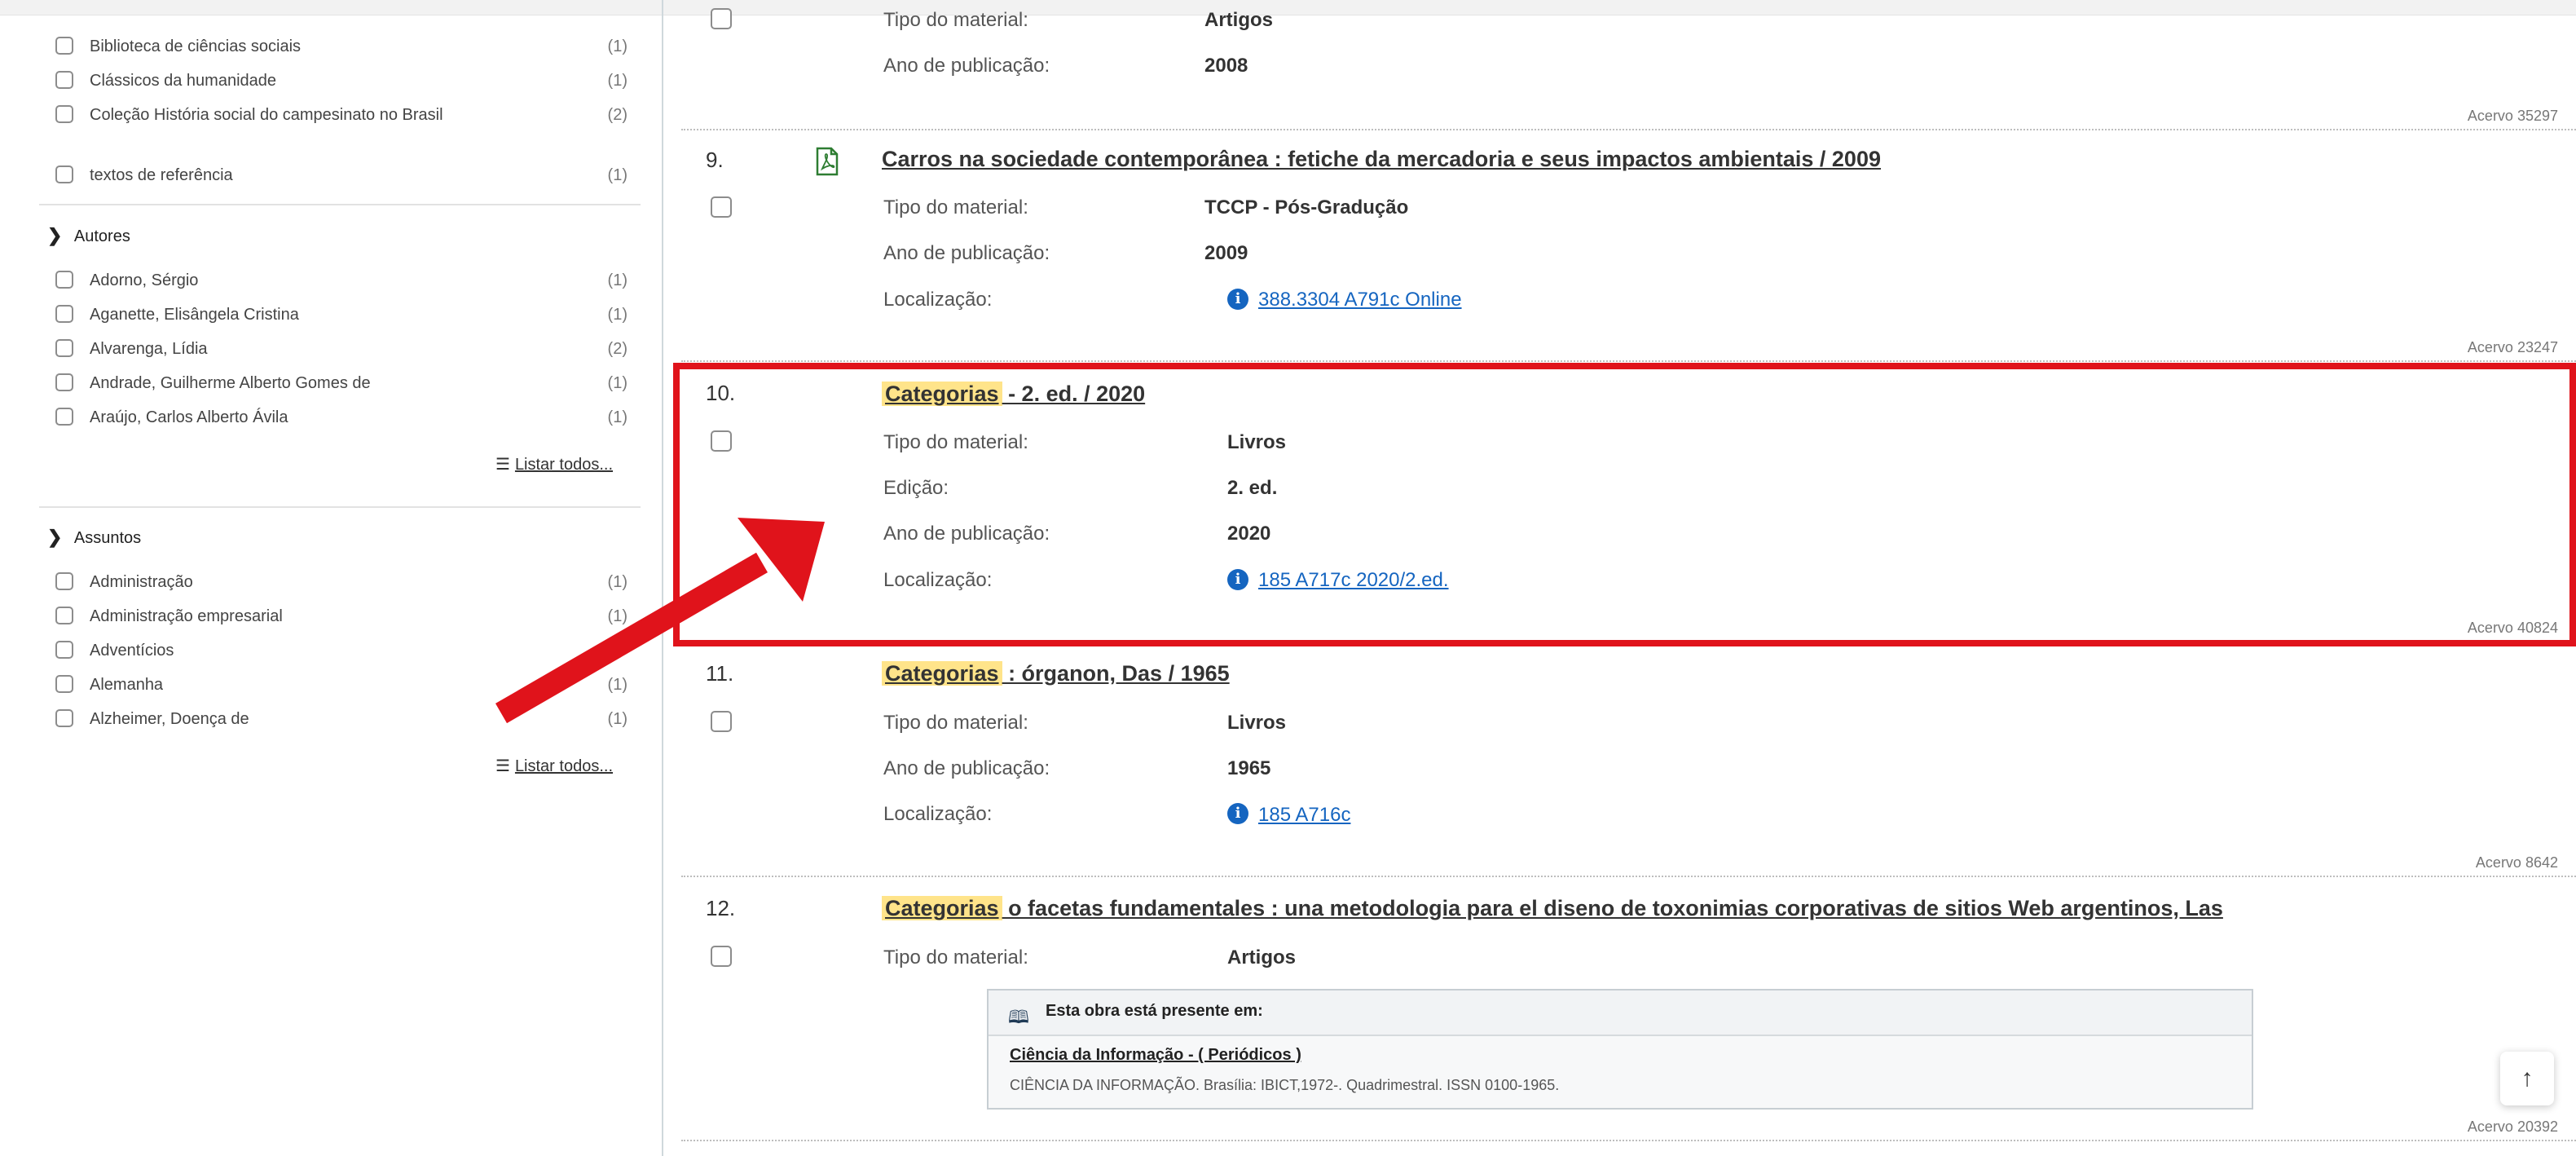  What do you see at coordinates (341, 722) in the screenshot?
I see `facet-item-subject: Alzheimer, Doença de (1)` at bounding box center [341, 722].